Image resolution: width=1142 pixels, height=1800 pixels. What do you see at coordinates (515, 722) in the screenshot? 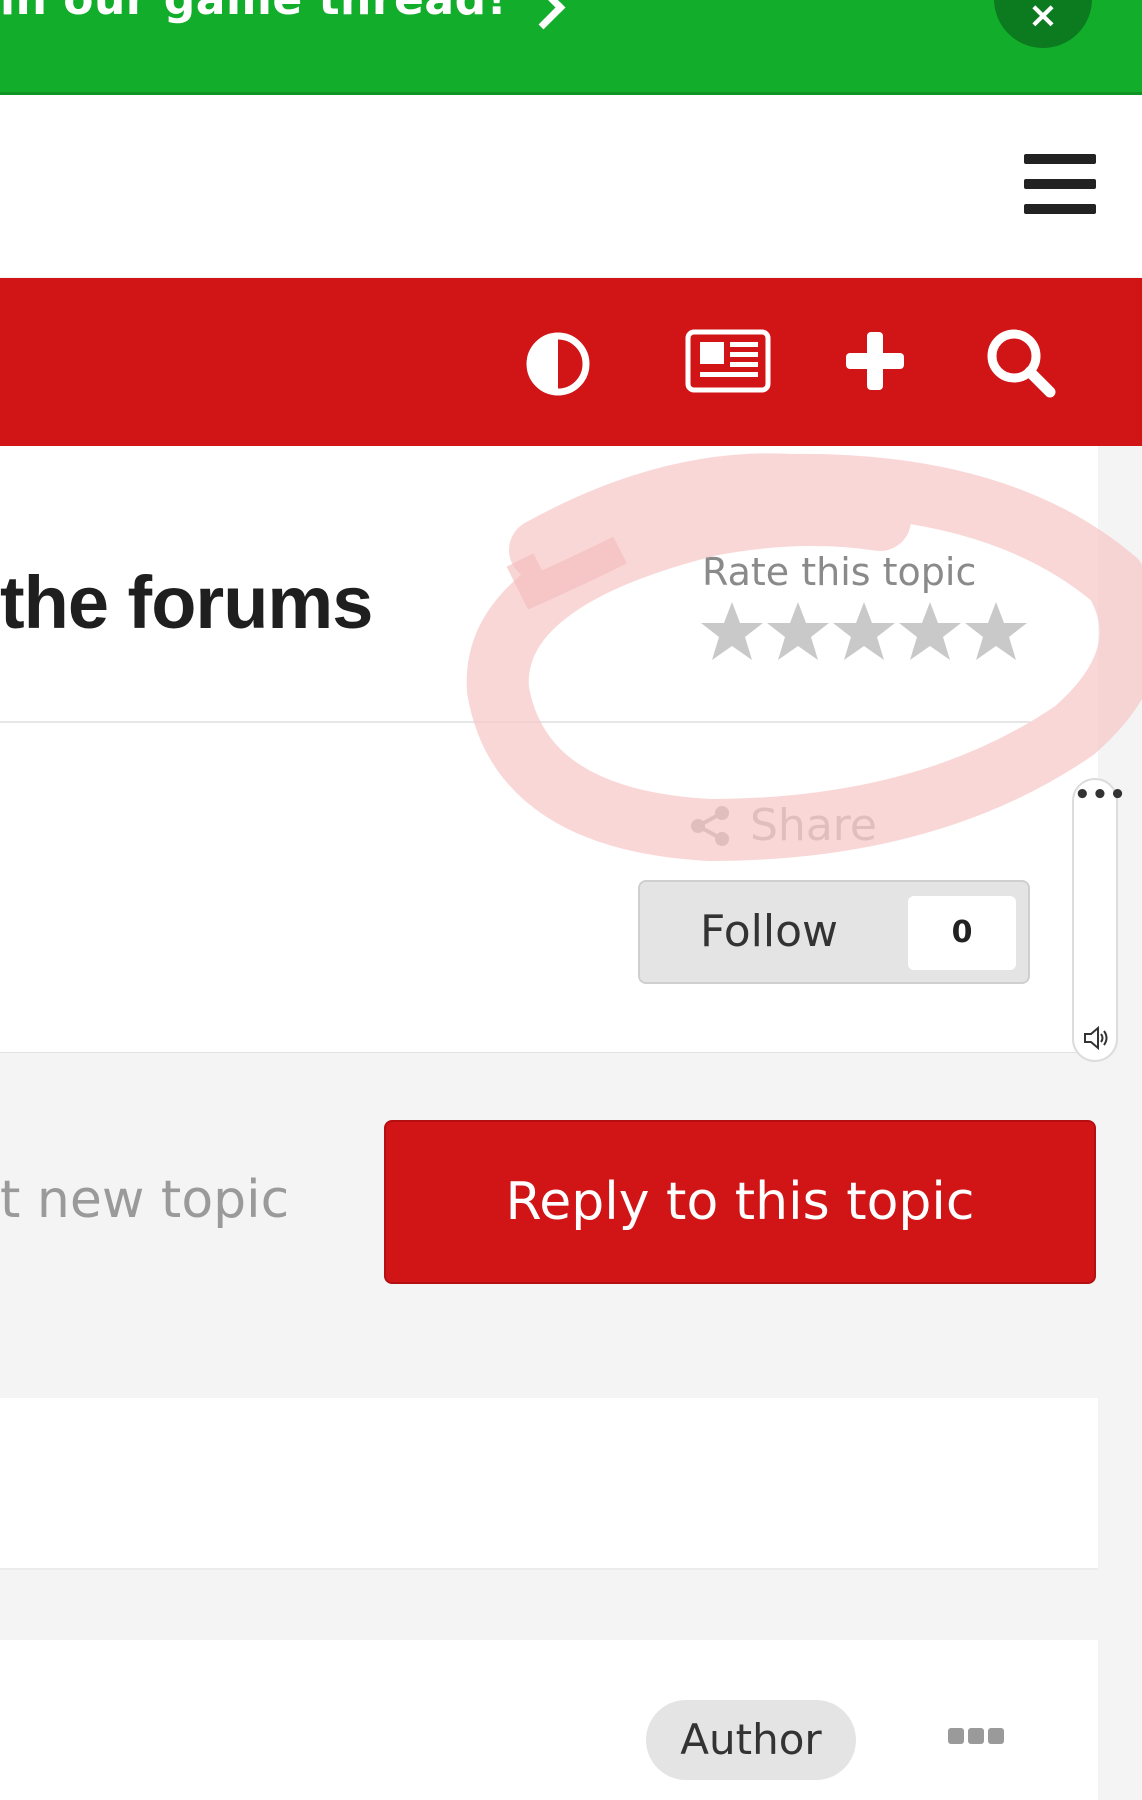
I see `divider` at bounding box center [515, 722].